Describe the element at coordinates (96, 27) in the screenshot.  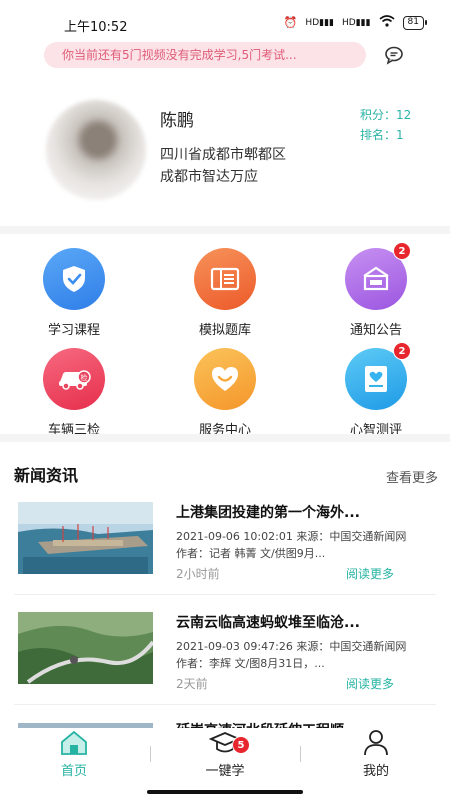
I see `status-time: 上午10:52` at that location.